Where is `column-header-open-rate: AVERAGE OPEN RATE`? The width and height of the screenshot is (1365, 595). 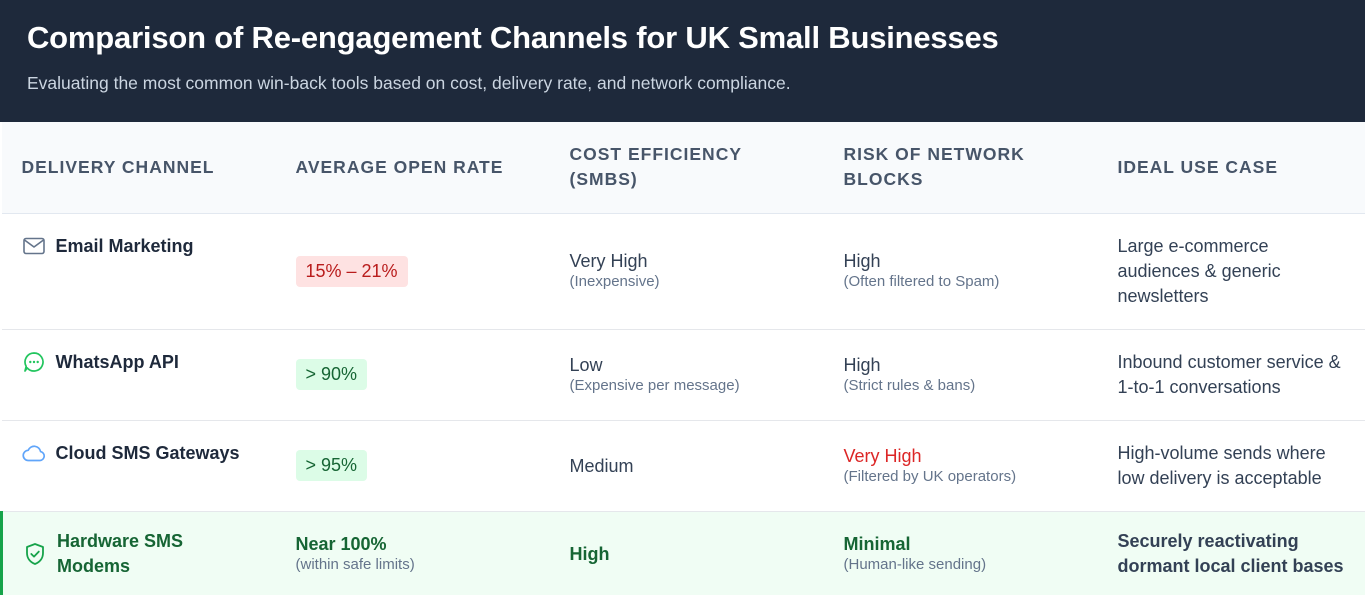 column-header-open-rate: AVERAGE OPEN RATE is located at coordinates (412, 168).